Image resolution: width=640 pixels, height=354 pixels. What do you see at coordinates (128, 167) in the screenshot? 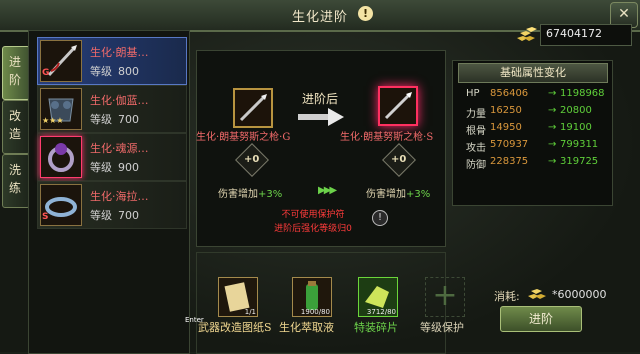
I see `level-value: 900` at bounding box center [128, 167].